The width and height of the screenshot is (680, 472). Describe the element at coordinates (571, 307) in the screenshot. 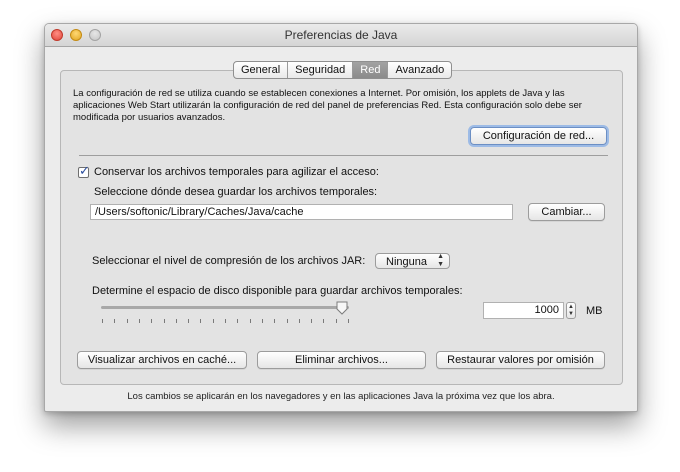

I see `stepper-up-icon: ▲` at that location.